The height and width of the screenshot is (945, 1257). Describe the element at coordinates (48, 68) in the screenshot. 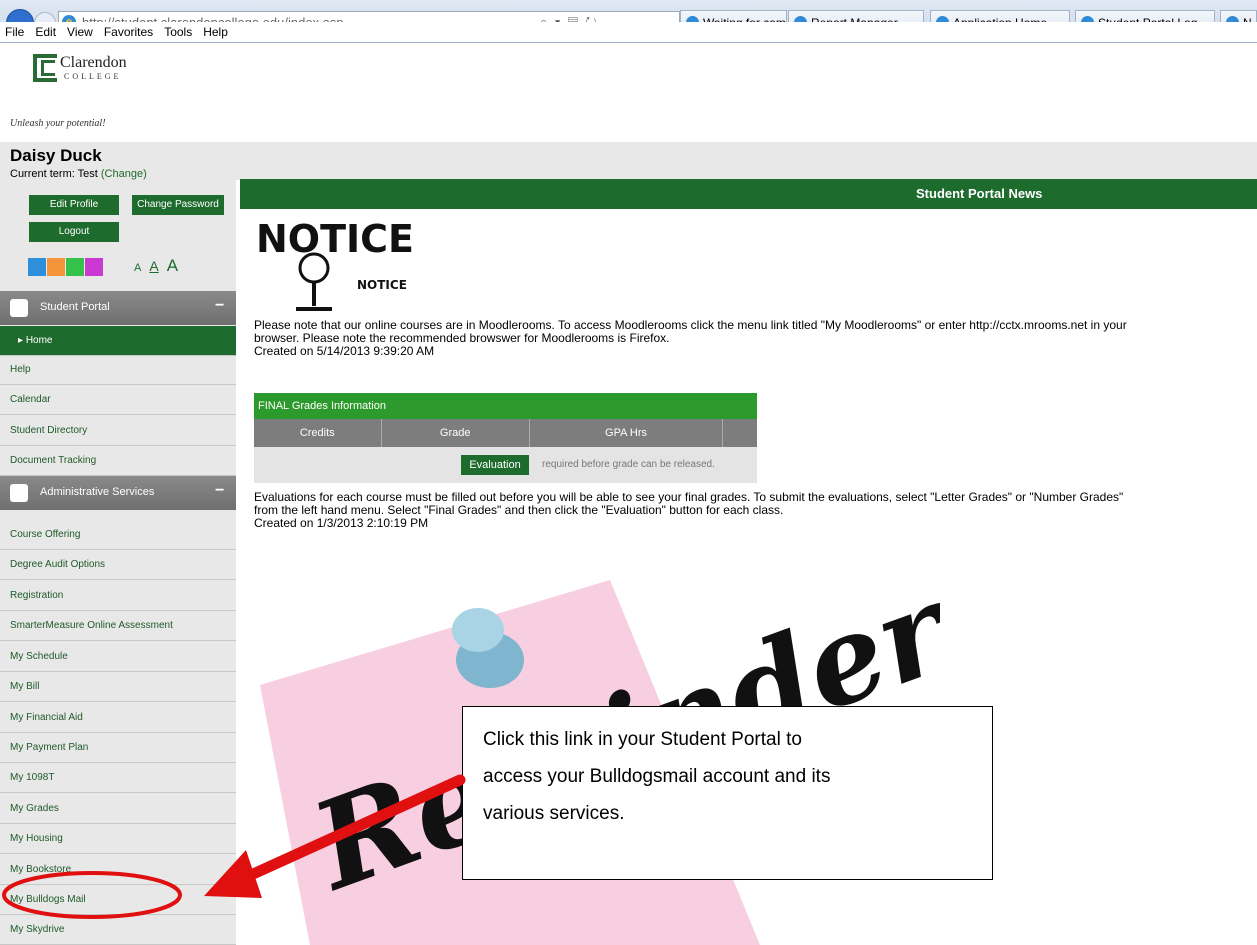

I see `logo-icon-inner` at that location.